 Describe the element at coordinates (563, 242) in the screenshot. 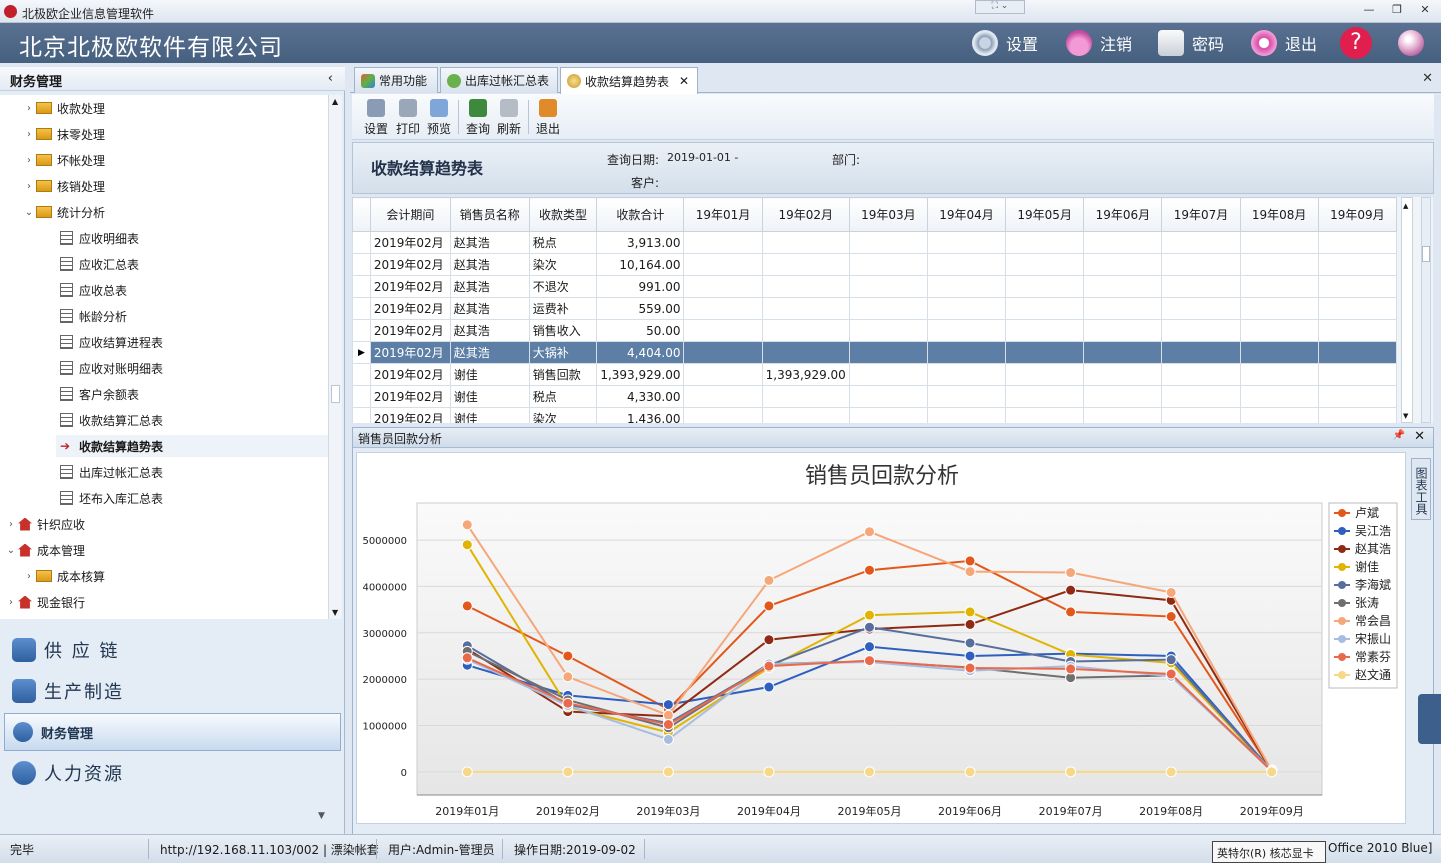

I see `table-cell: 税点` at that location.